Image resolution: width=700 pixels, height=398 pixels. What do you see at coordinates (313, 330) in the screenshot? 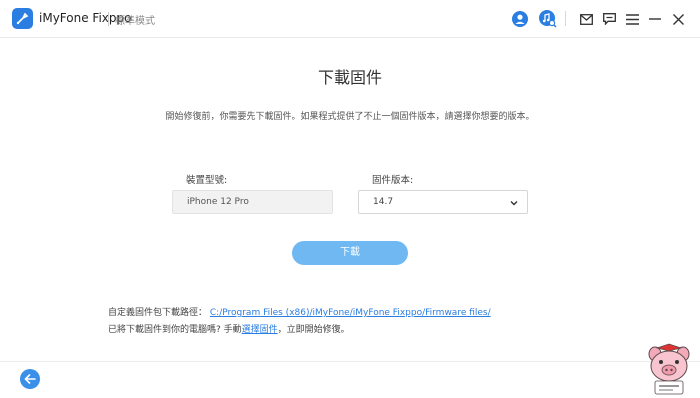
I see `manual-select-suffix: ，立即開始修復。` at bounding box center [313, 330].